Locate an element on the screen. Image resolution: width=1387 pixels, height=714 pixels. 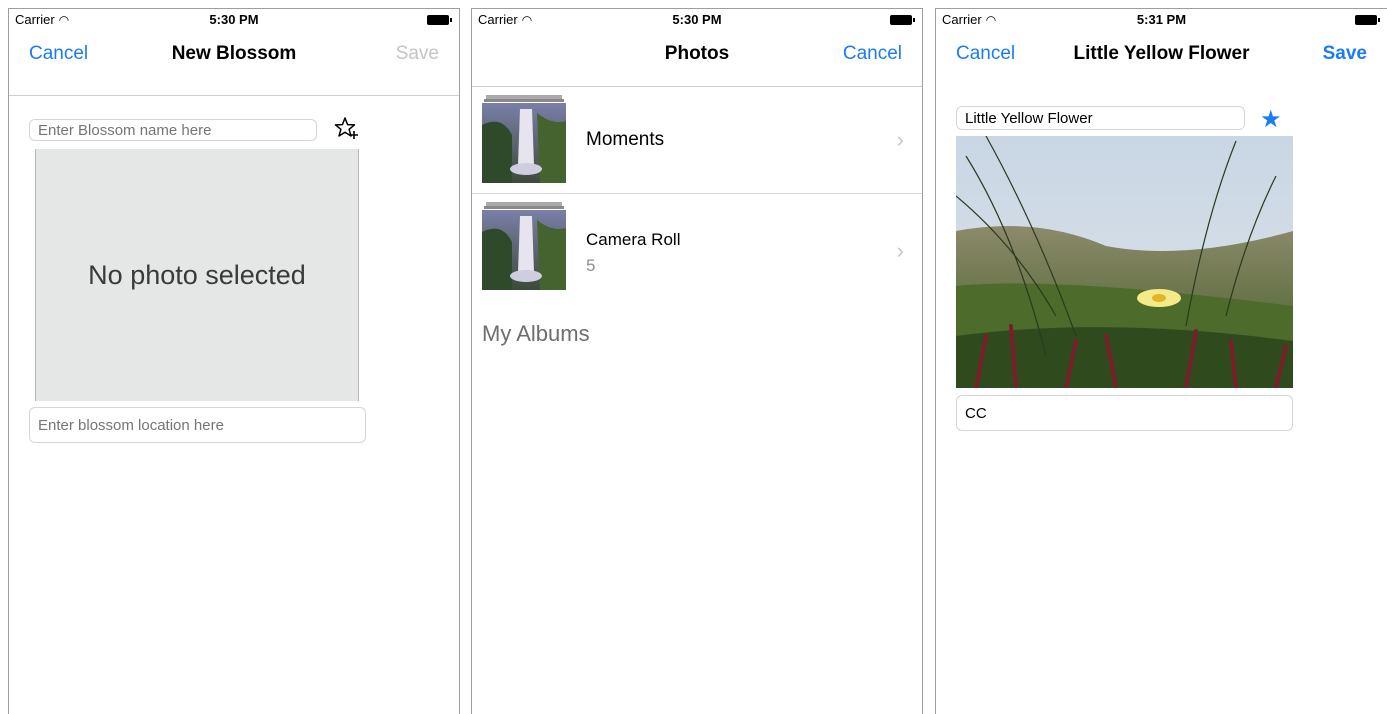
blossom-photo is located at coordinates (1124, 262).